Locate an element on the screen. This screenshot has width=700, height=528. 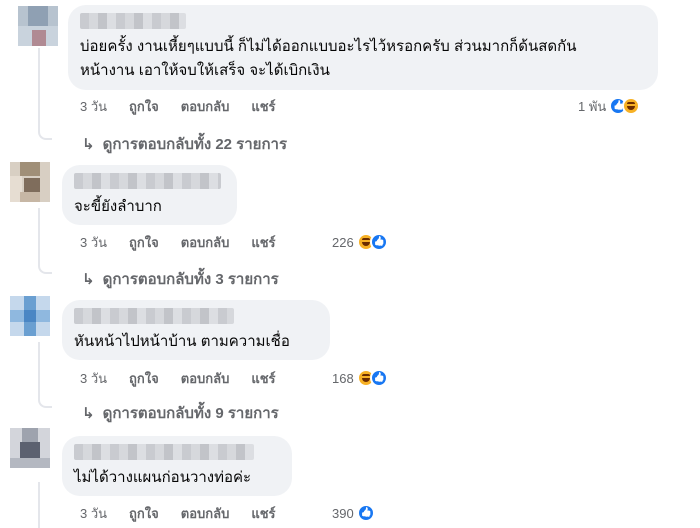
view-replies-link: ↳ ดูการตอบกลับทั้ง 3 รายการ is located at coordinates (180, 279).